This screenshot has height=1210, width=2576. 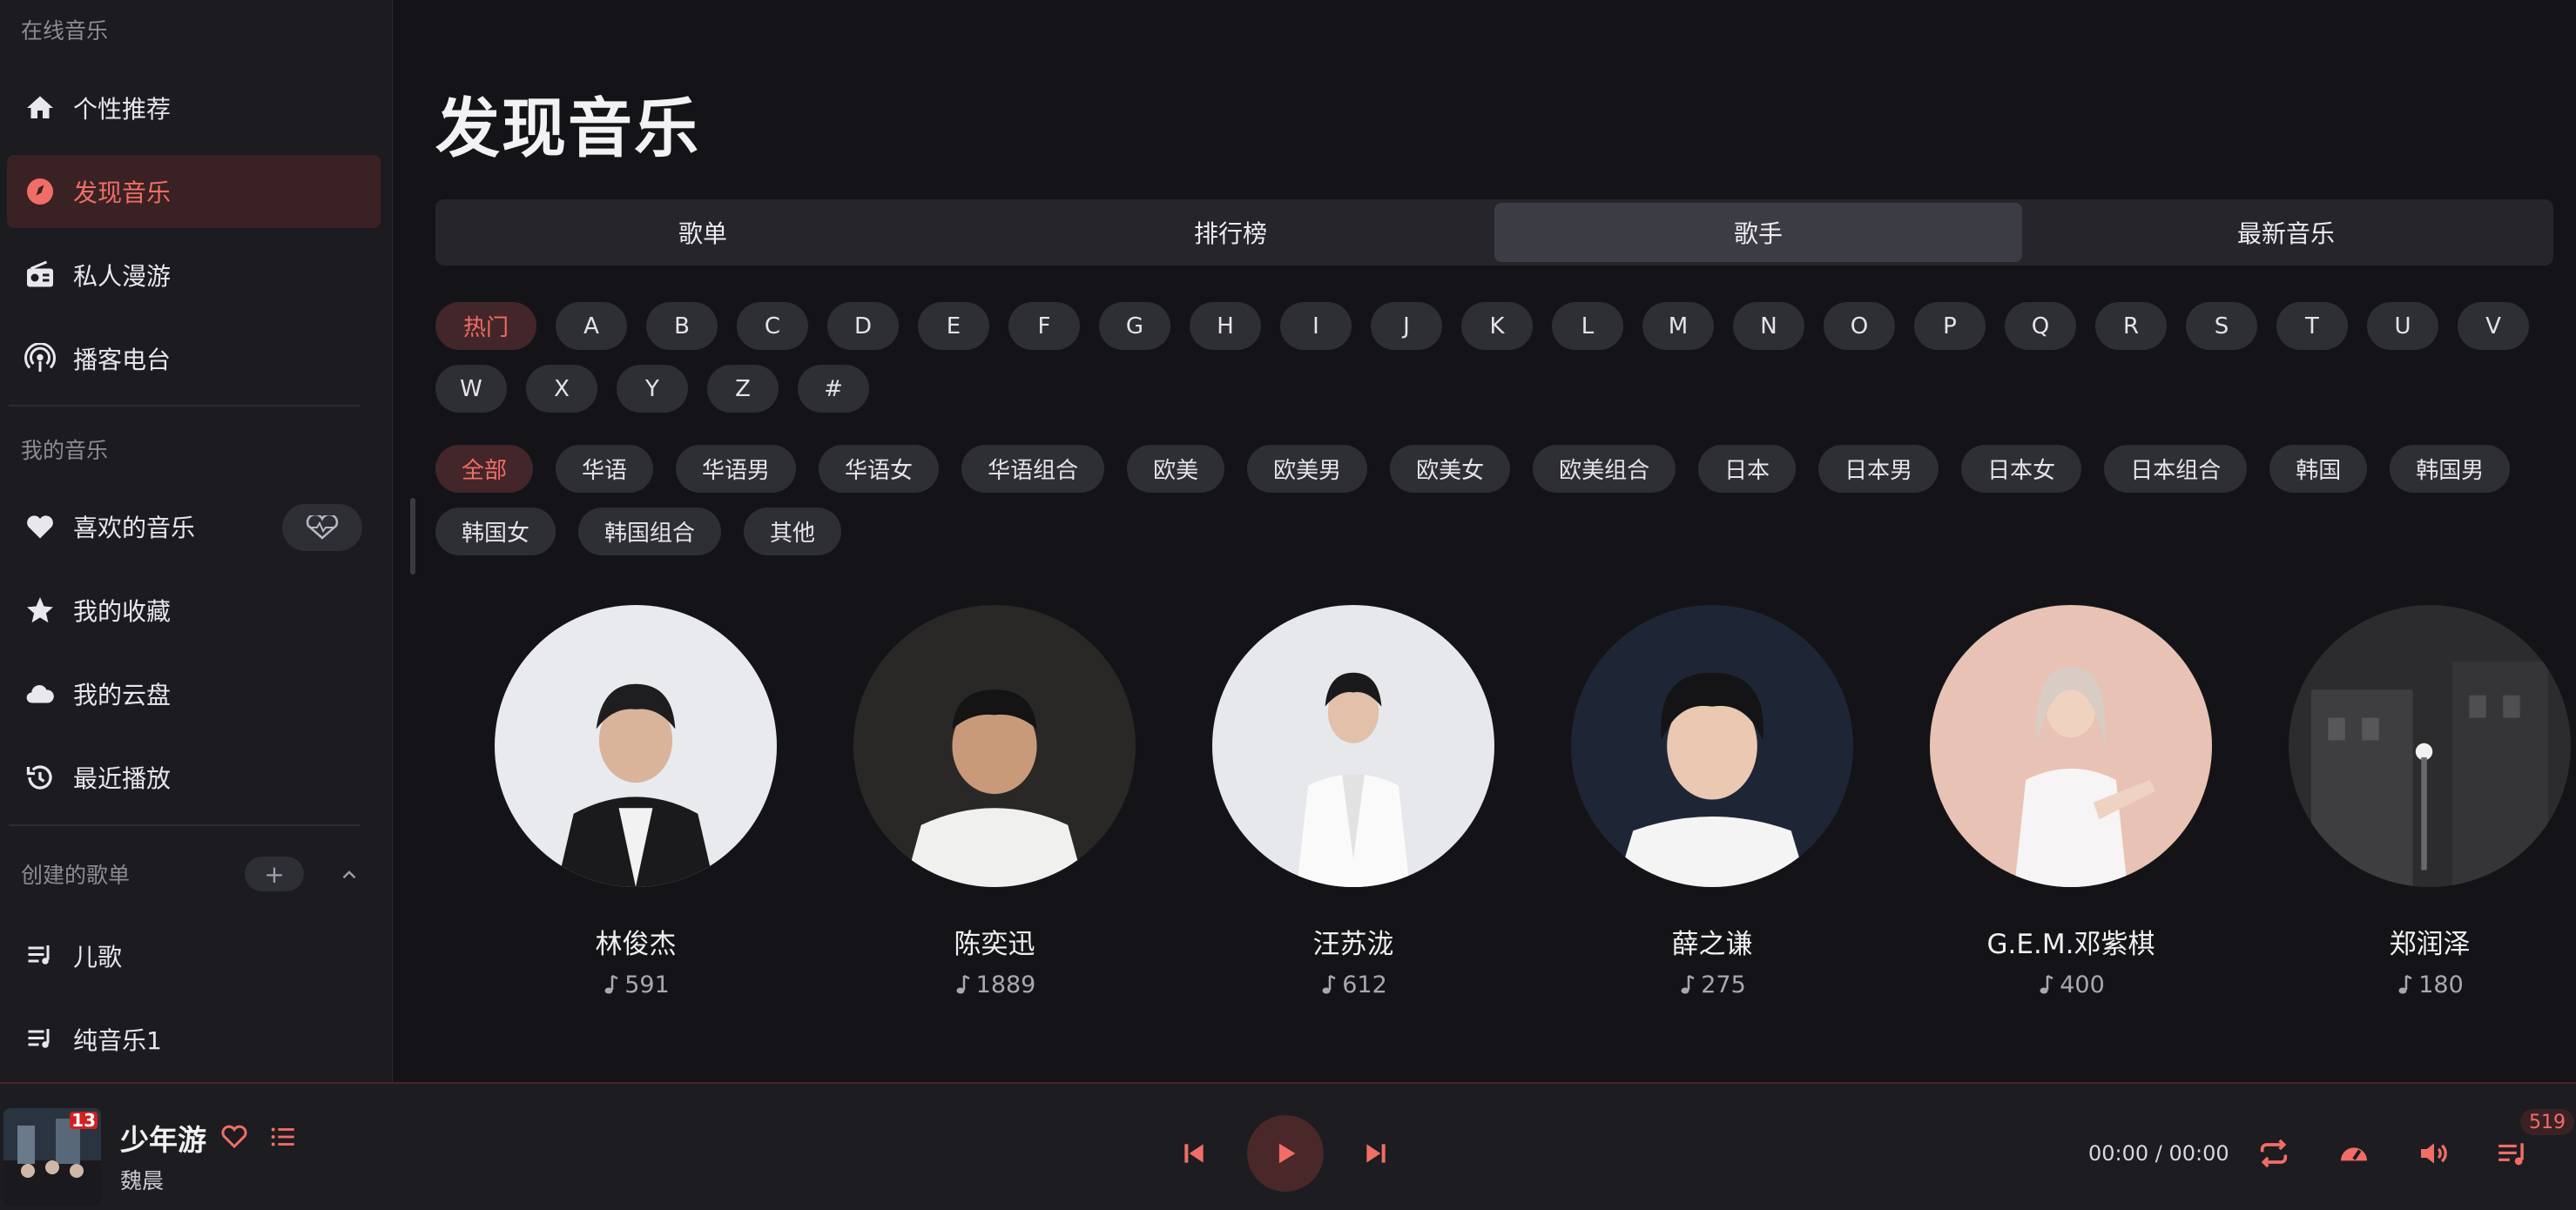 I want to click on add-playlist-button: +, so click(x=275, y=874).